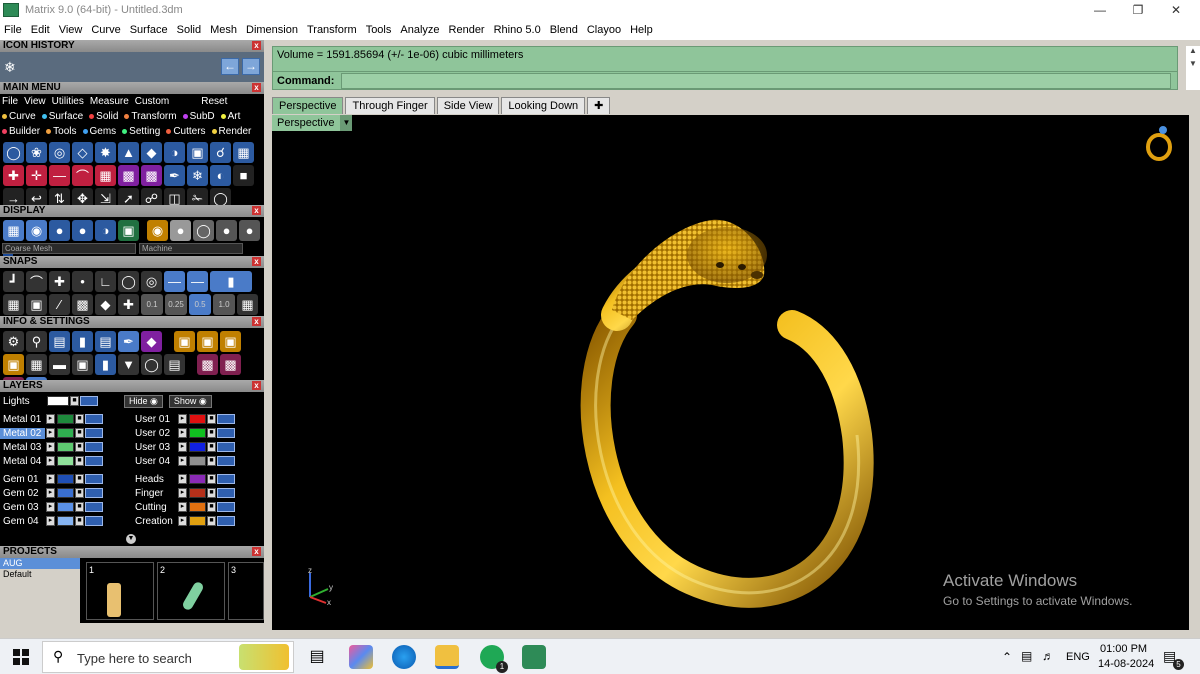  Describe the element at coordinates (197, 175) in the screenshot. I see `scatter-tool-icon: ❄` at that location.